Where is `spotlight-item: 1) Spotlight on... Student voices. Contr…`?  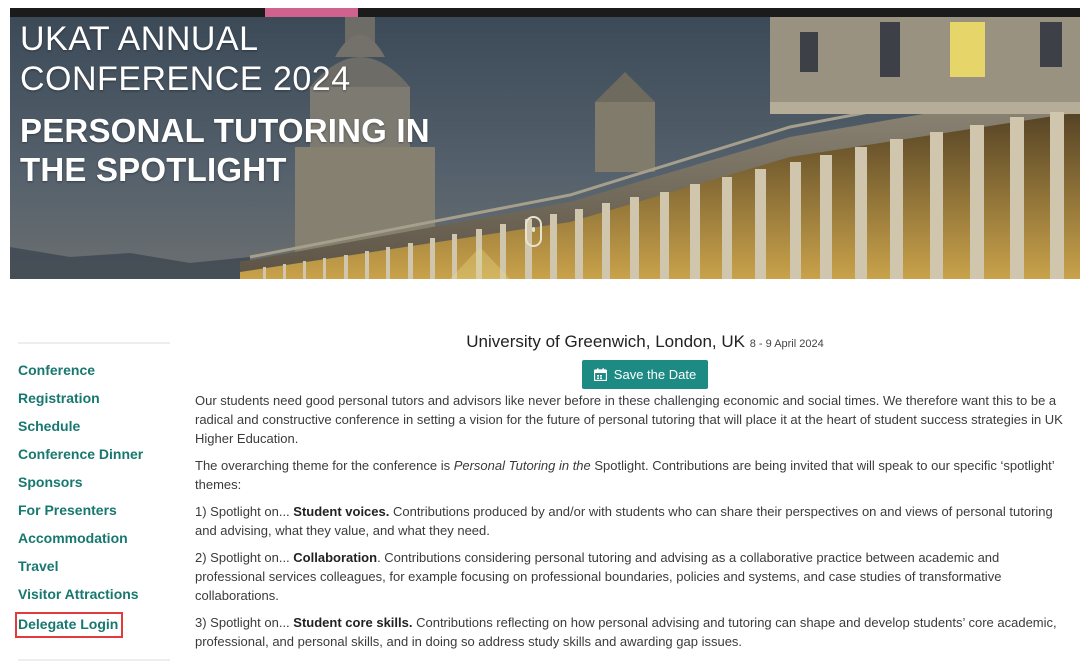
spotlight-item: 1) Spotlight on... Student voices. Contr… is located at coordinates (630, 521).